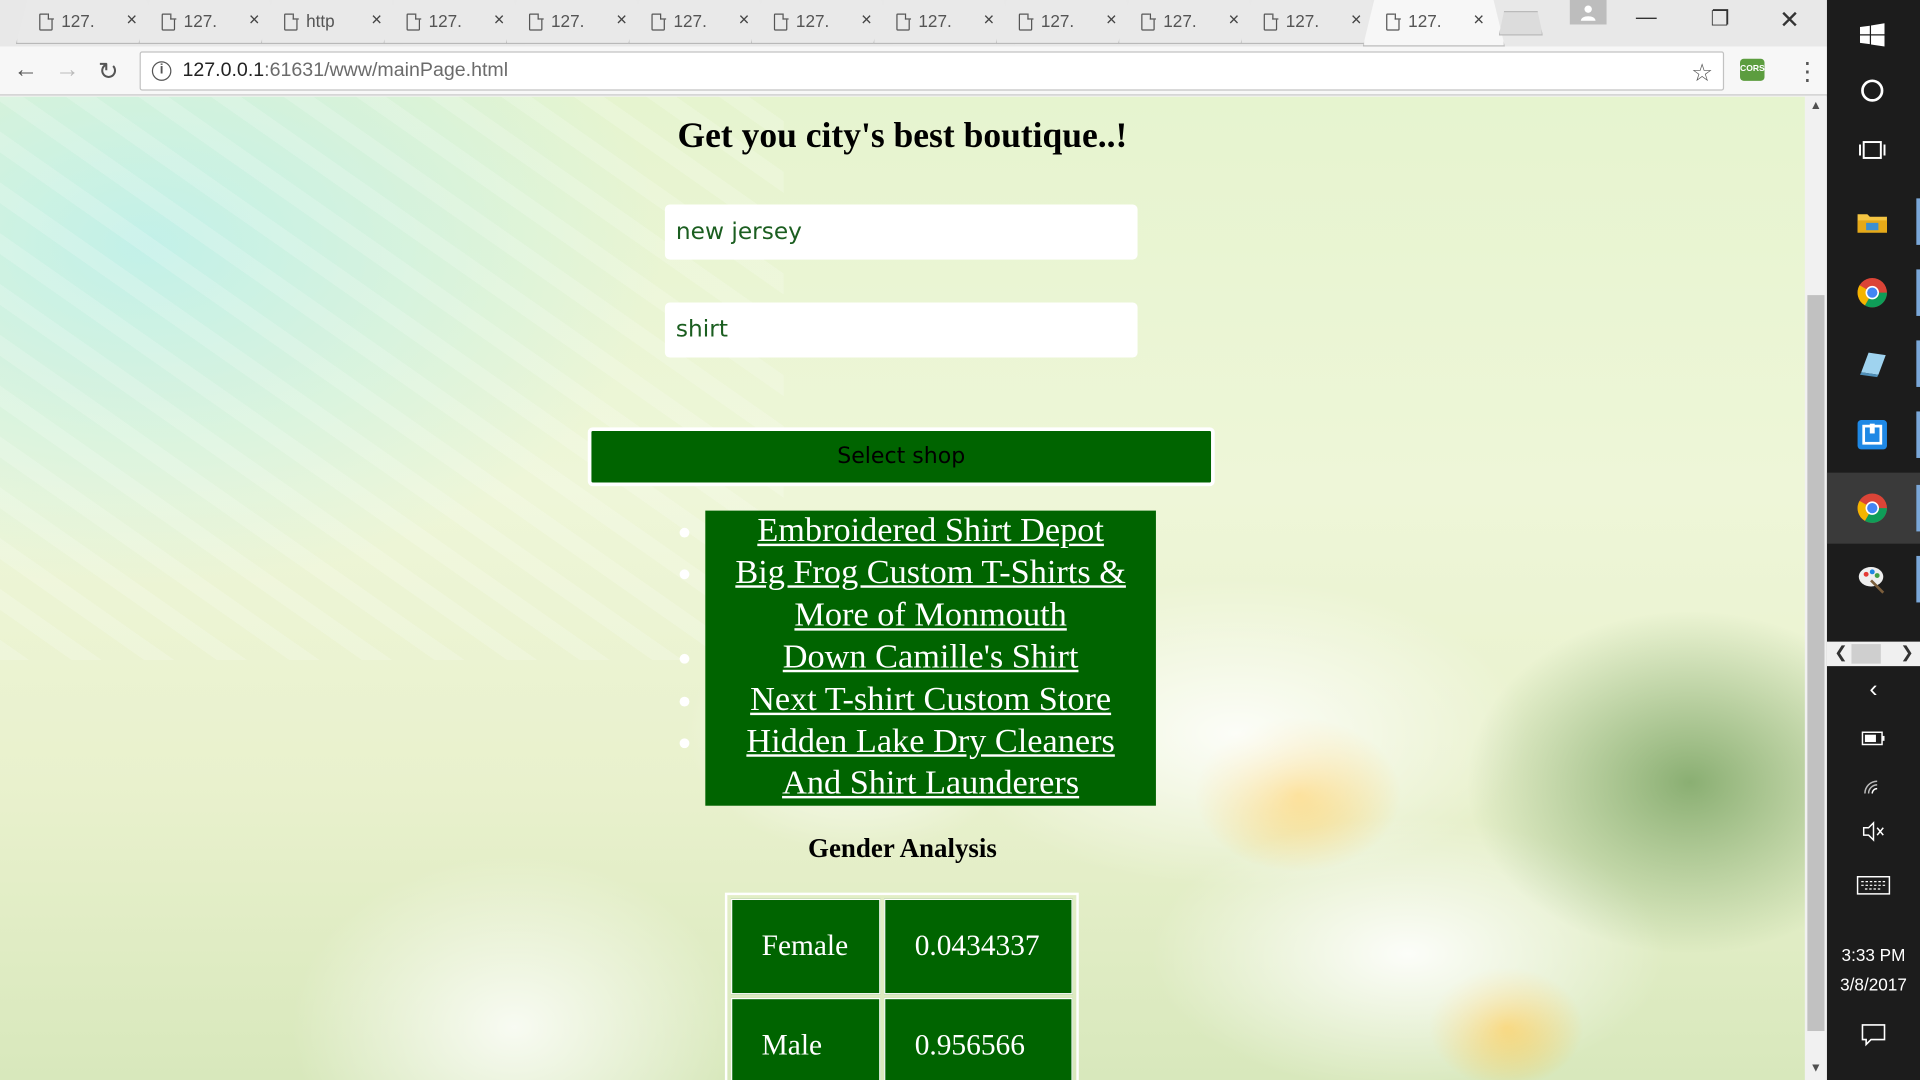 The width and height of the screenshot is (1920, 1080). Describe the element at coordinates (1816, 1068) in the screenshot. I see `scroll-down-arrow-icon: ▼` at that location.